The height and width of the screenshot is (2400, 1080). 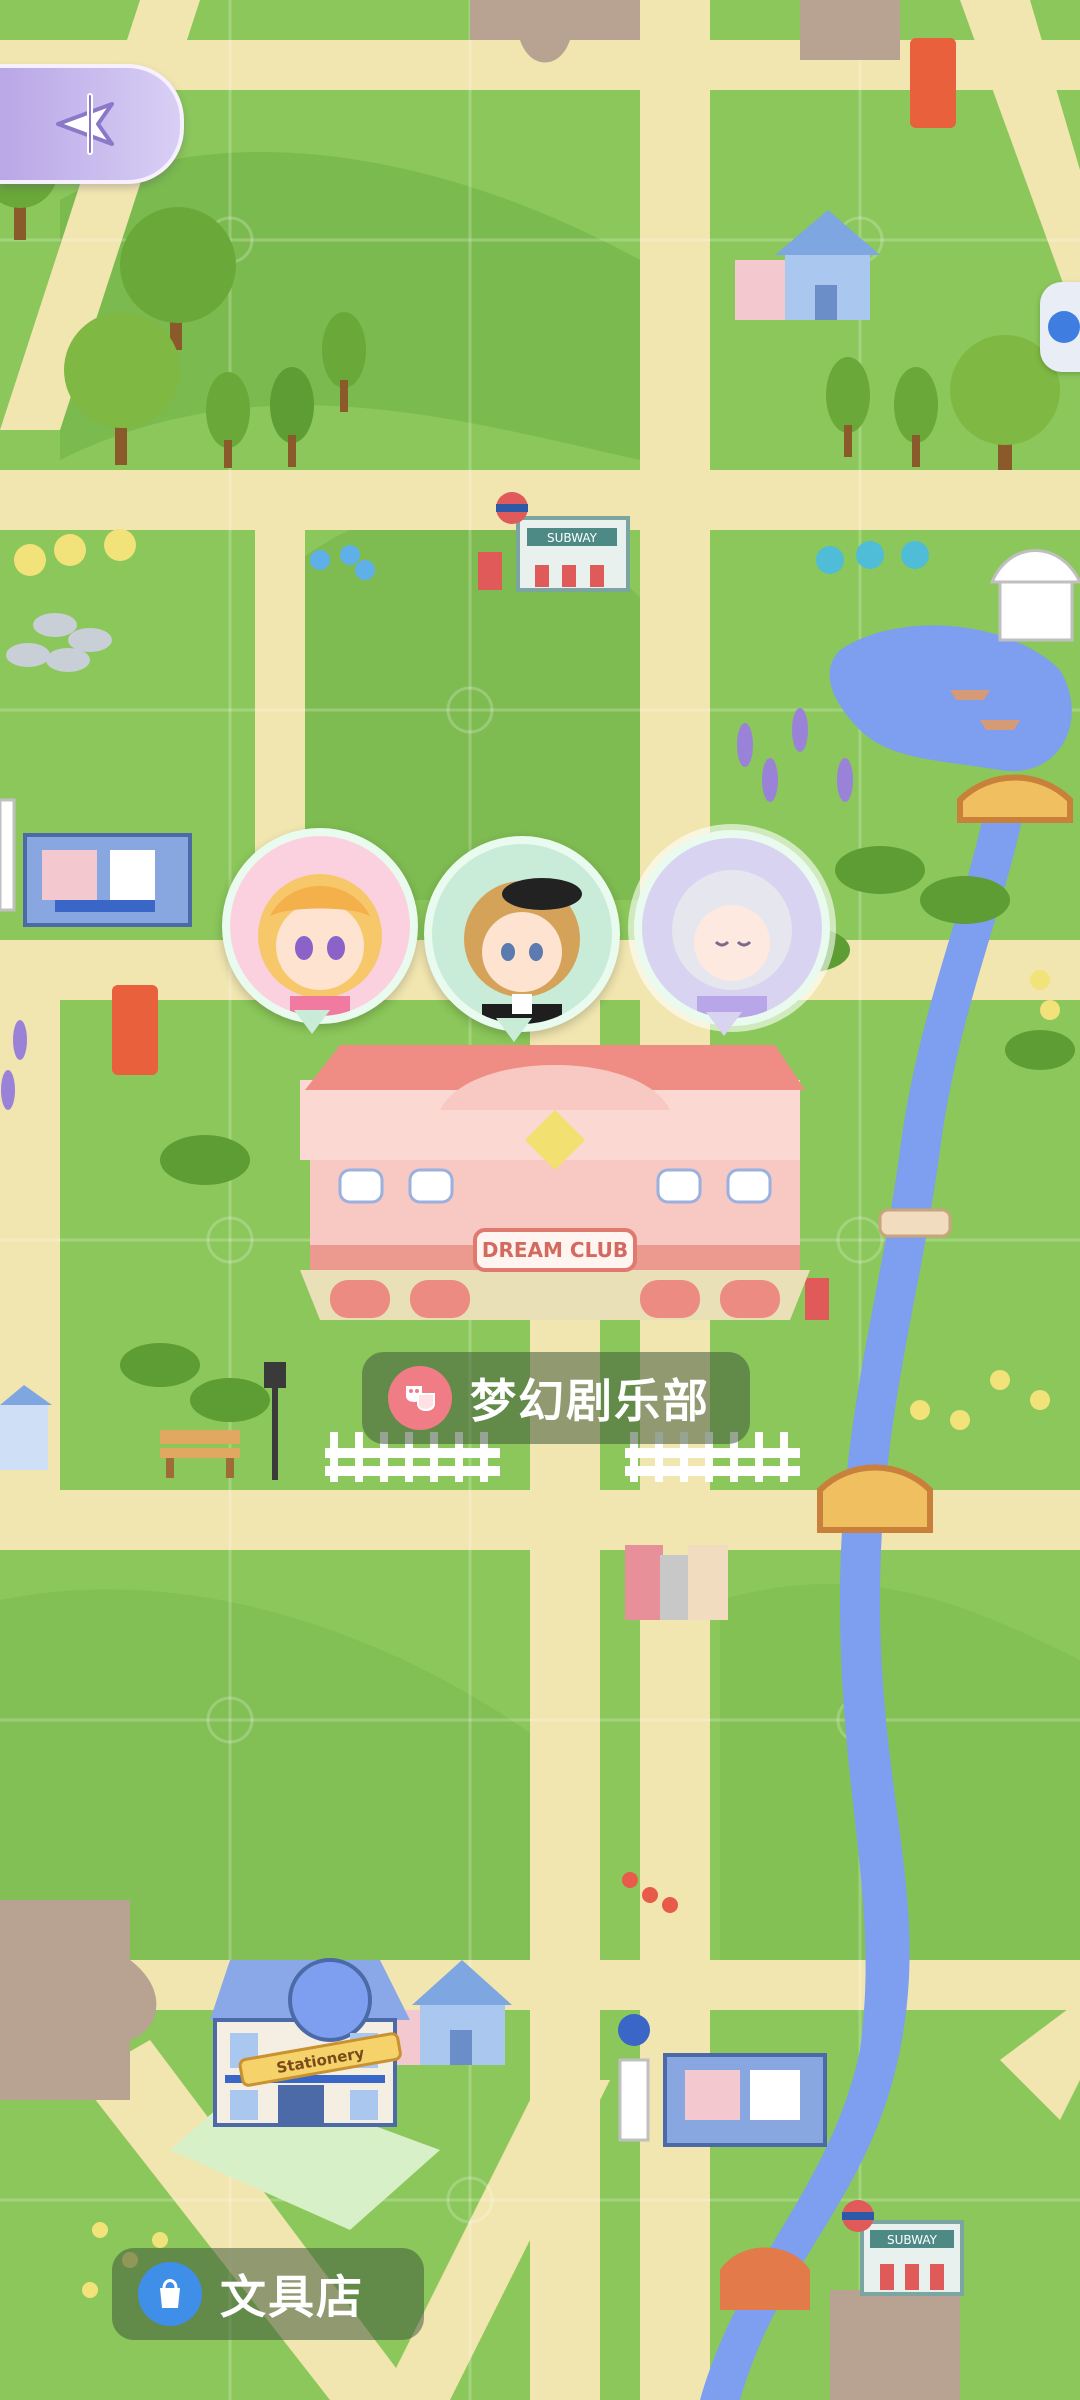 What do you see at coordinates (523, 951) in the screenshot?
I see `curly-hair-boy-portrait` at bounding box center [523, 951].